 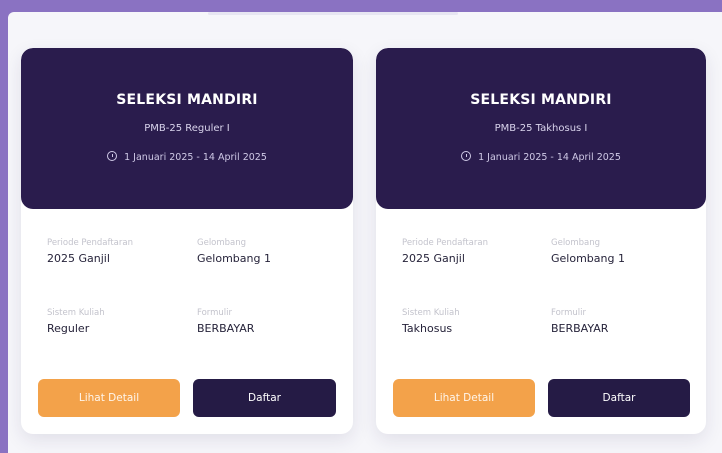 What do you see at coordinates (333, 13) in the screenshot?
I see `divider` at bounding box center [333, 13].